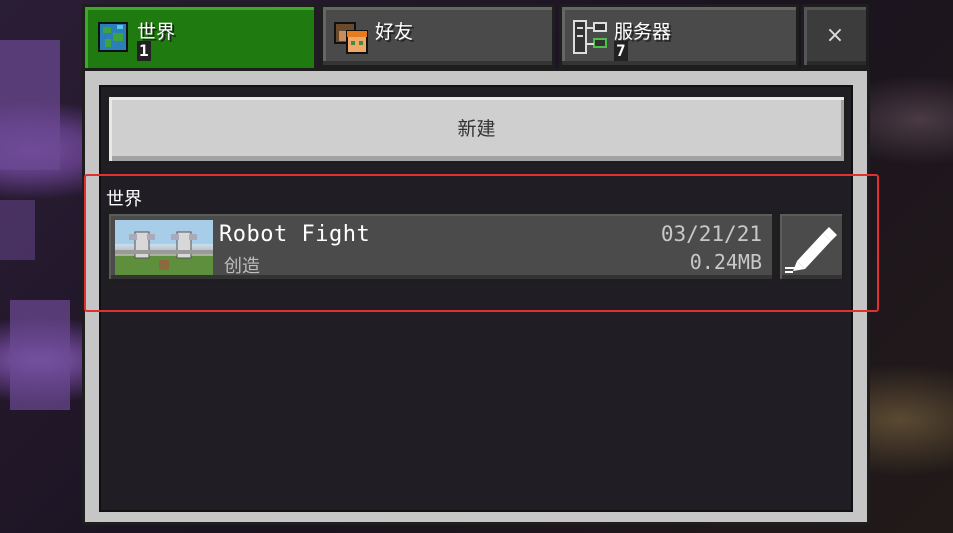 This screenshot has height=533, width=953. What do you see at coordinates (199, 41) in the screenshot?
I see `tab-worlds: 世界 1` at bounding box center [199, 41].